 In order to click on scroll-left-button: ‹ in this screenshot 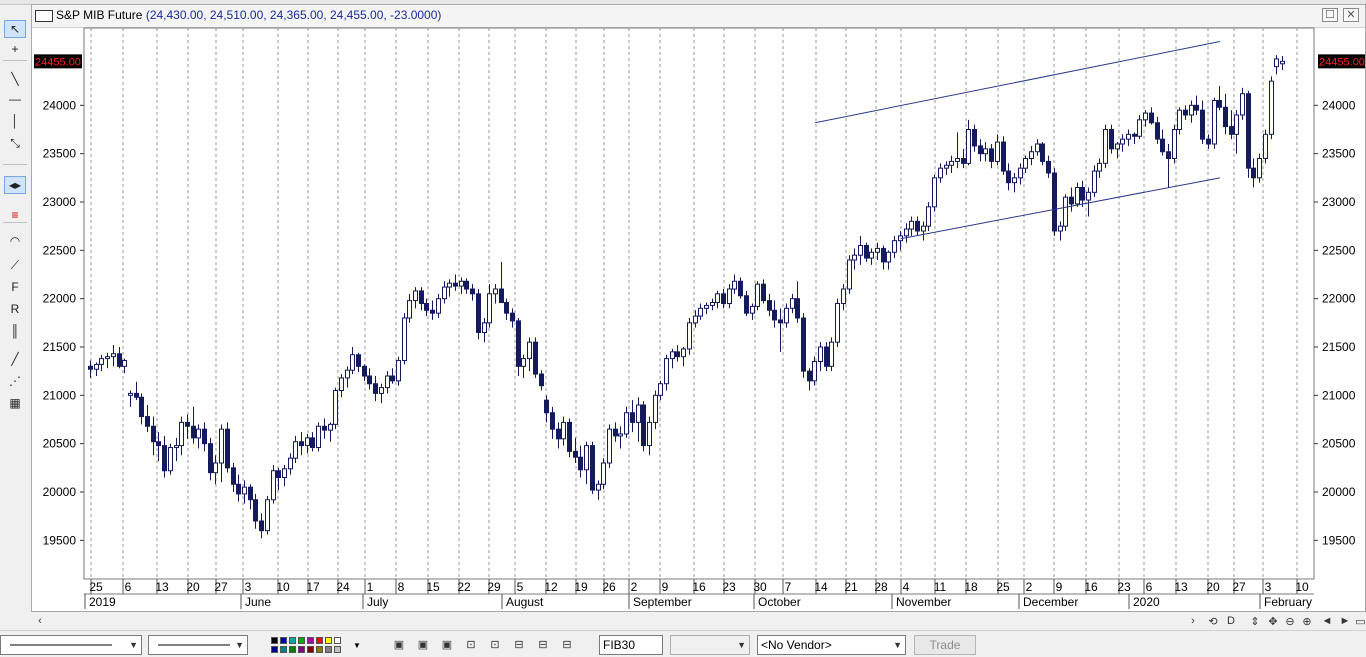, I will do `click(40, 621)`.